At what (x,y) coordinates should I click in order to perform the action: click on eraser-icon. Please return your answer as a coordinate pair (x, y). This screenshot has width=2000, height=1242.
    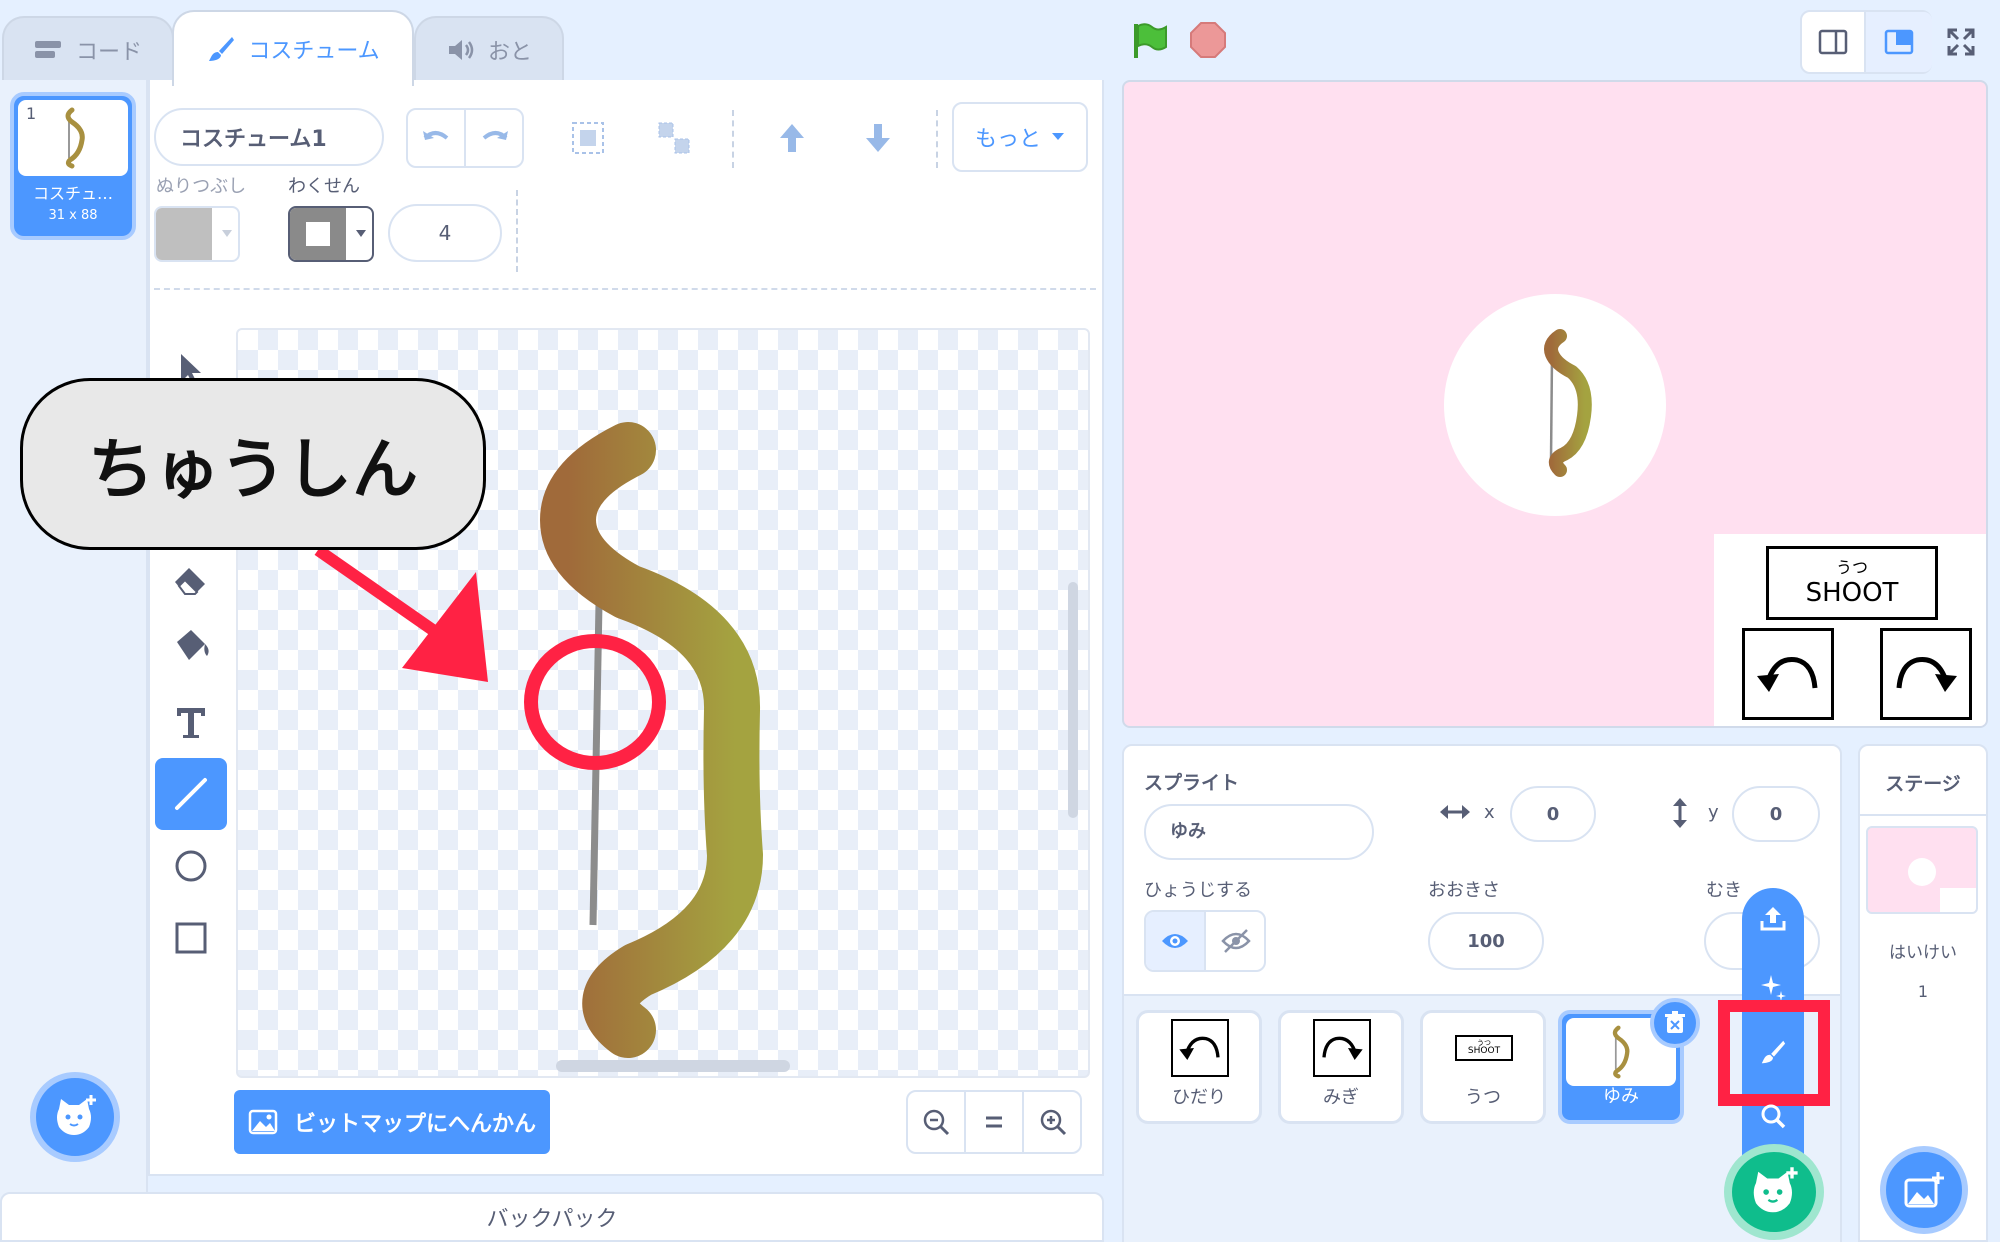
    Looking at the image, I should click on (190, 581).